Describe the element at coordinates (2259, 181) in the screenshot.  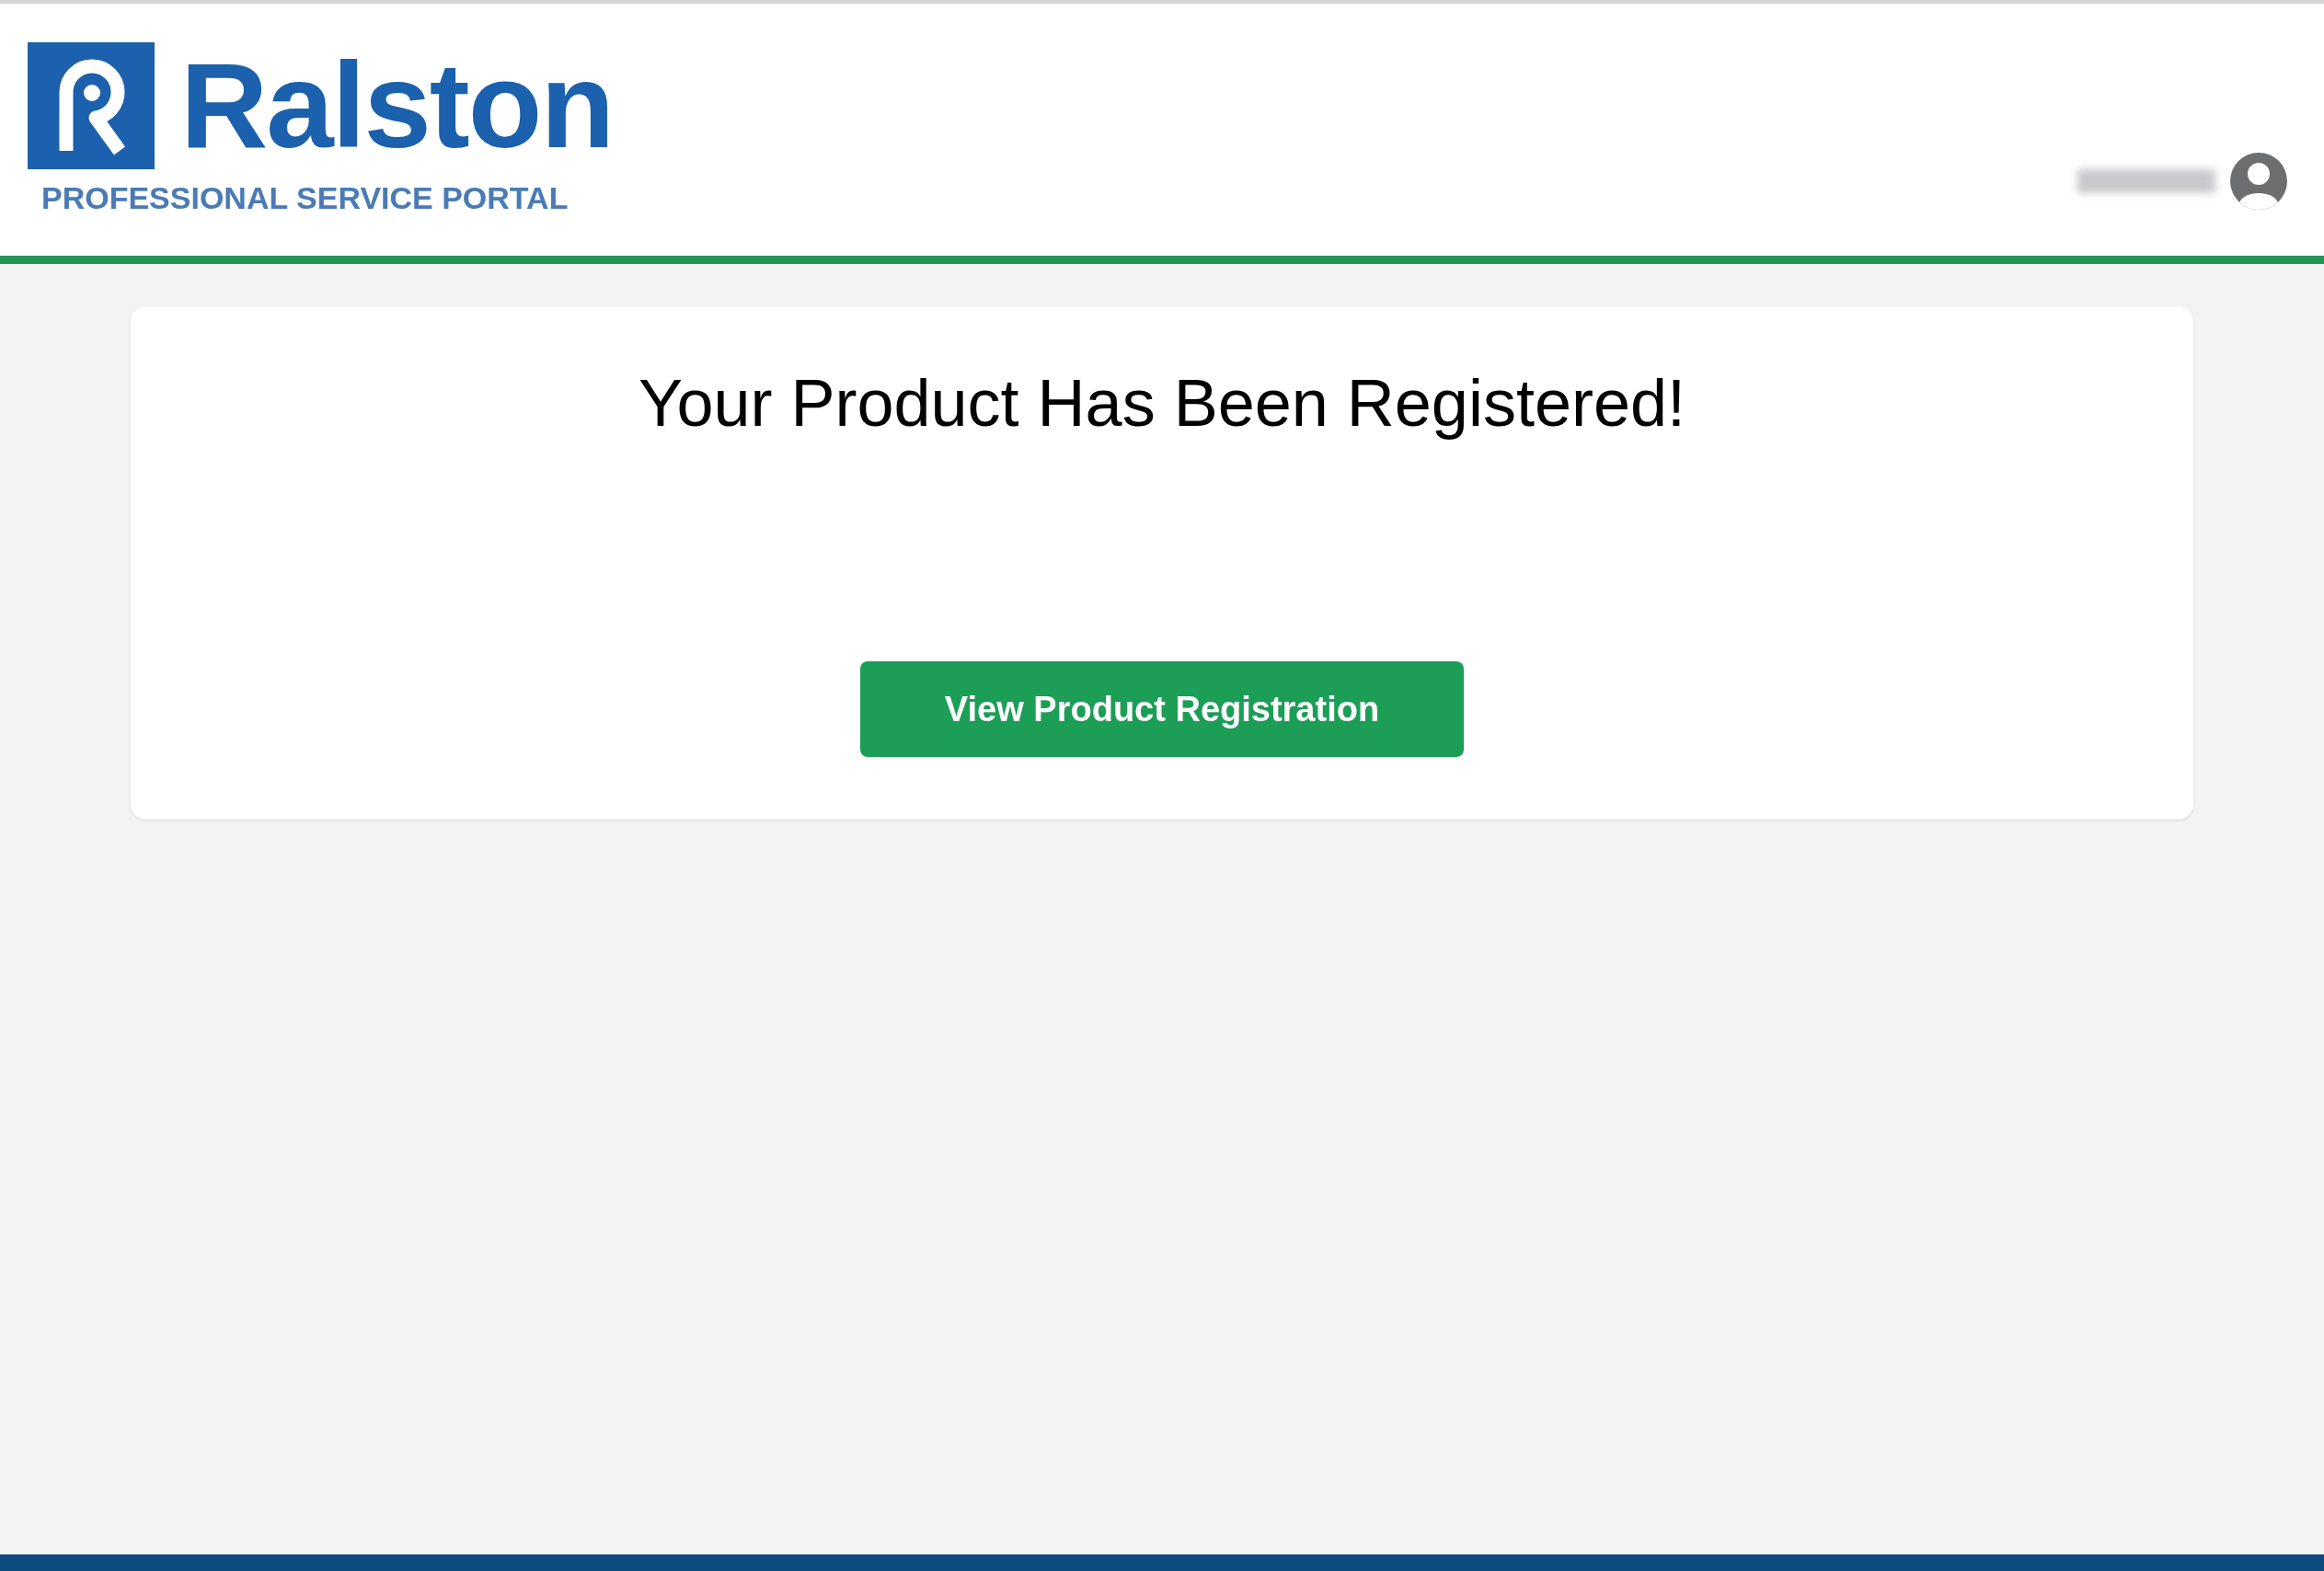
I see `user-avatar-icon` at that location.